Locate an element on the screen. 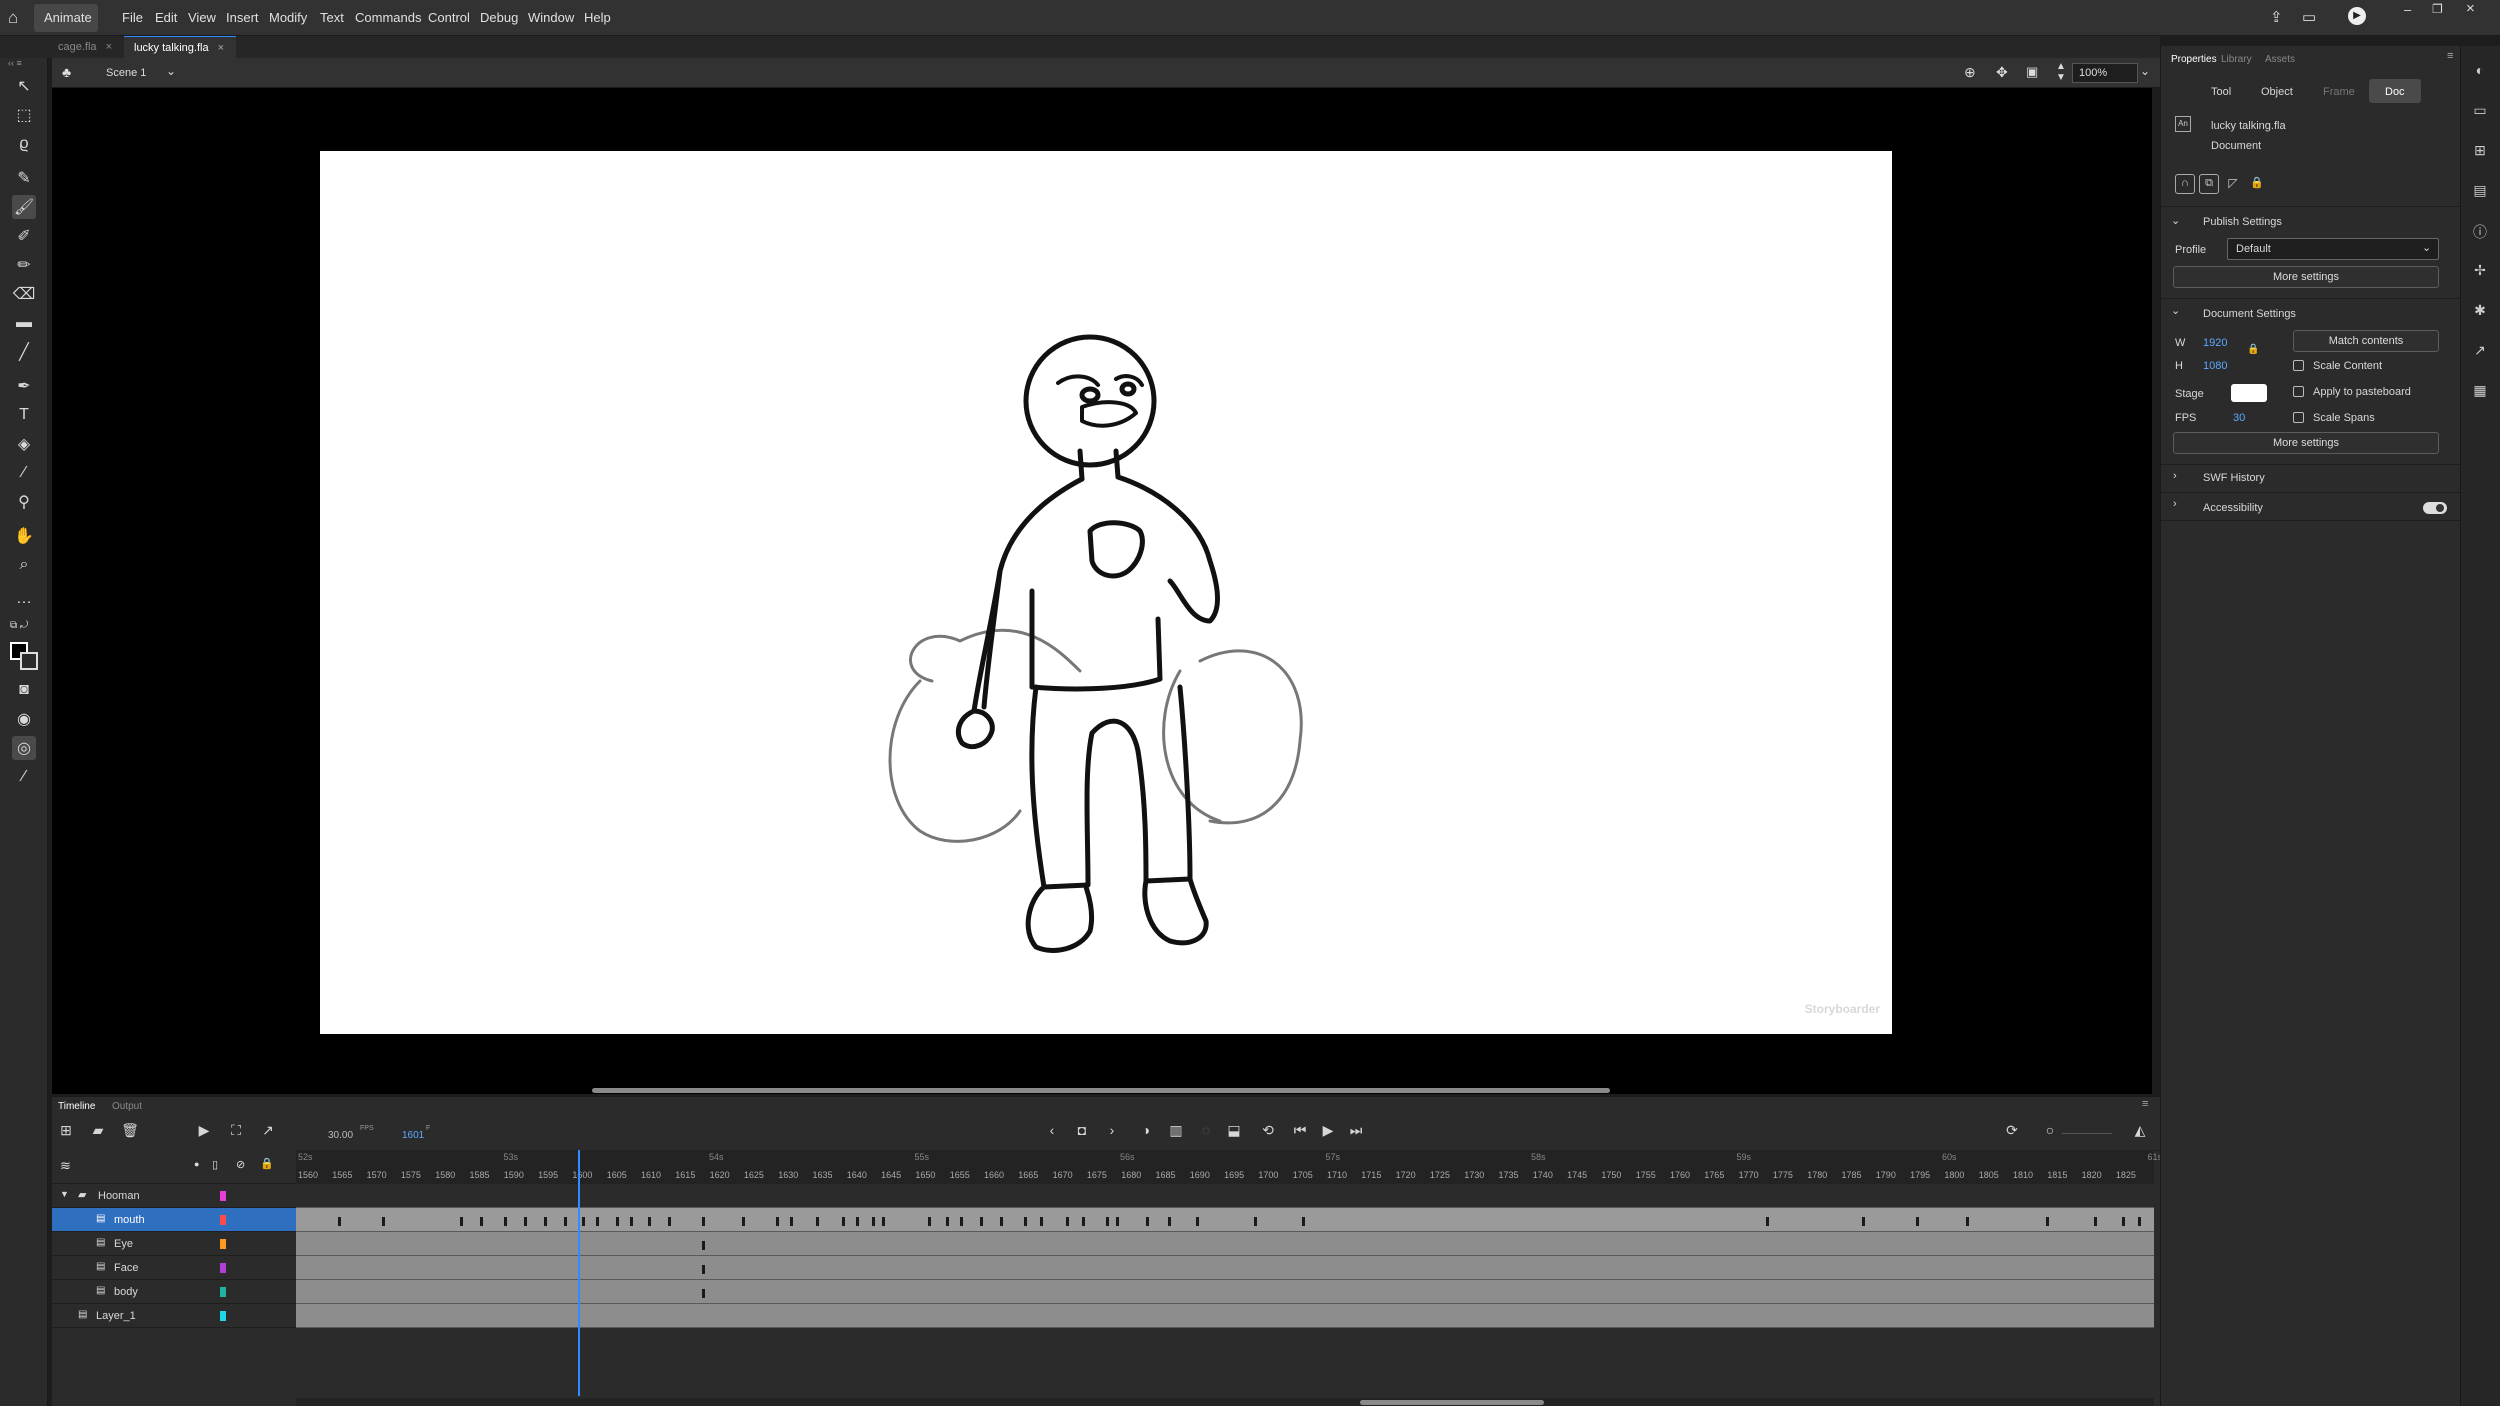 Image resolution: width=2500 pixels, height=1406 pixels. fill-color-swatch is located at coordinates (29, 661).